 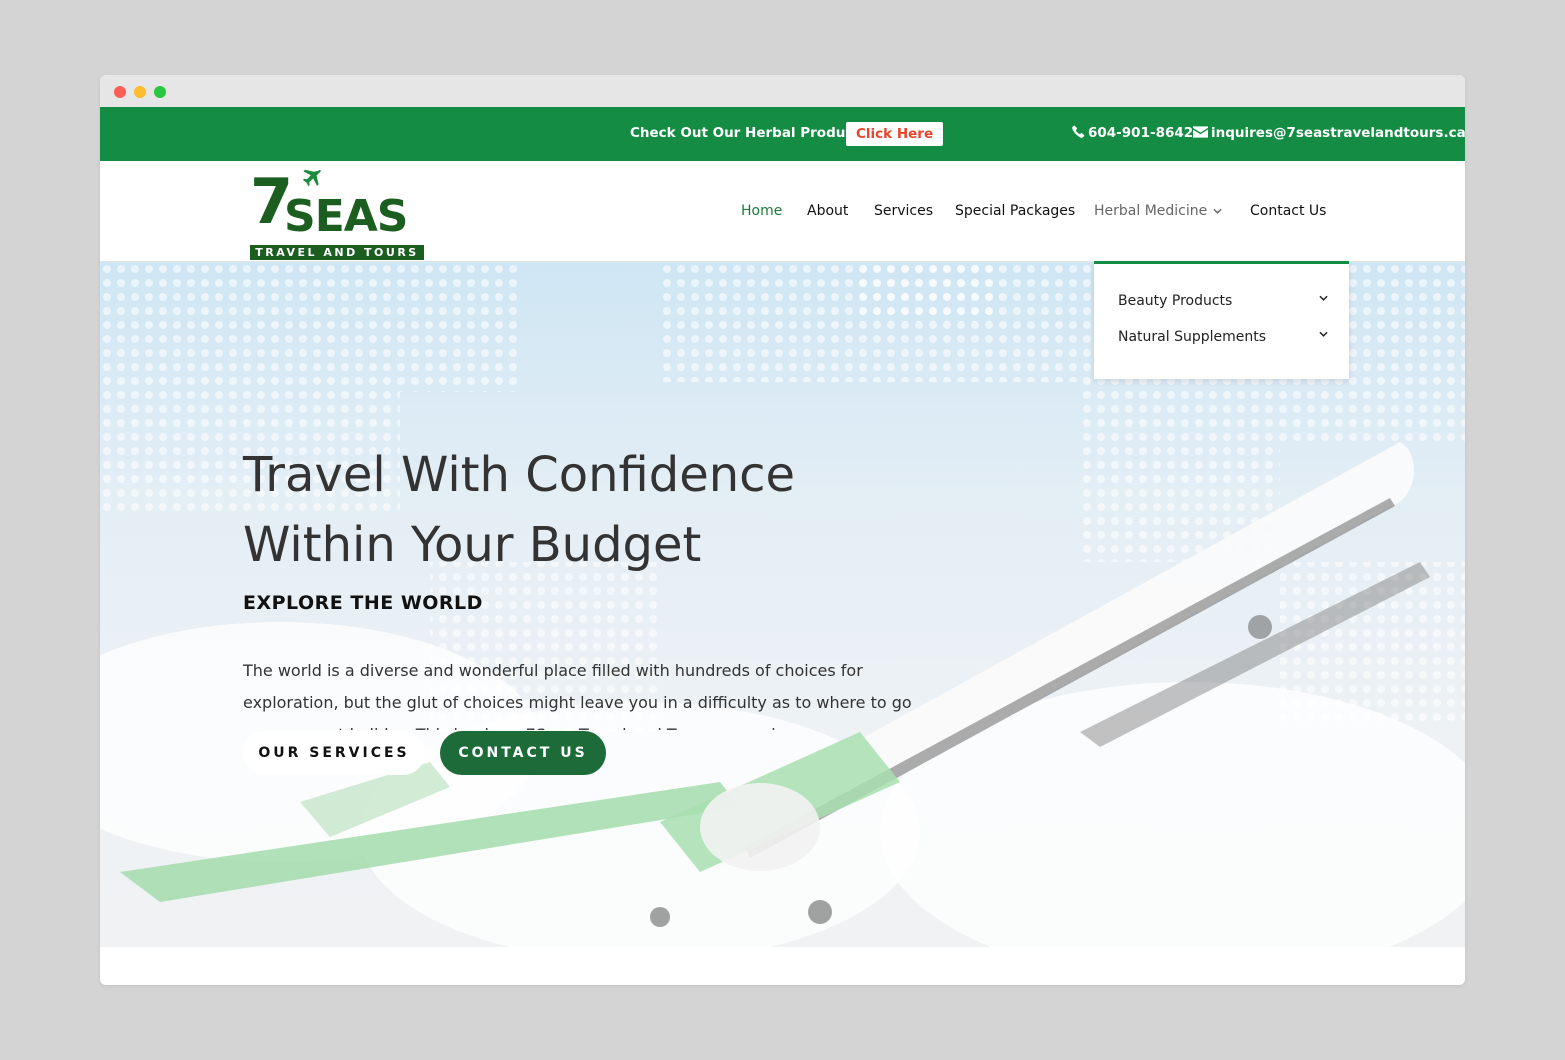 I want to click on nav-herbal-medicine: Herbal Medicine, so click(x=1158, y=211).